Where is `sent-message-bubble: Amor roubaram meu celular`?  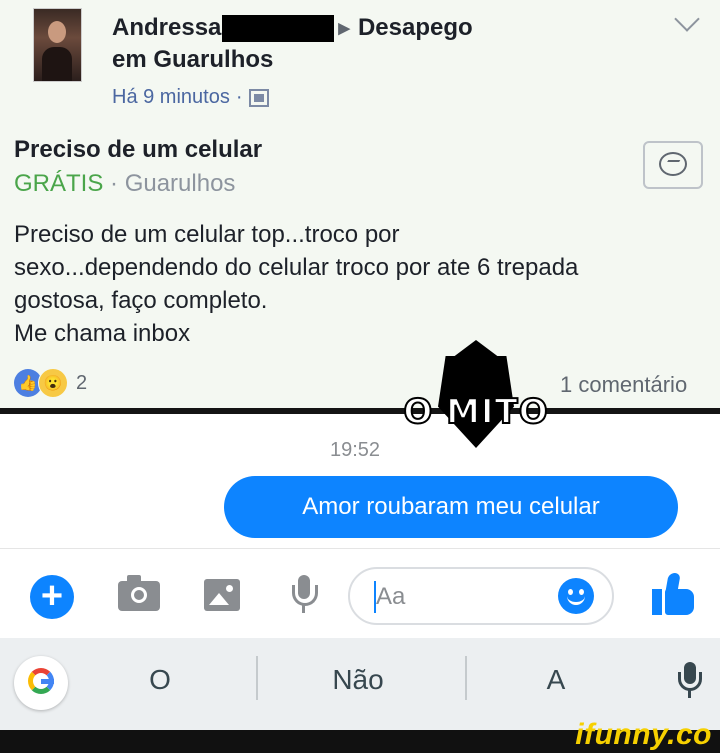
sent-message-bubble: Amor roubaram meu celular is located at coordinates (451, 507).